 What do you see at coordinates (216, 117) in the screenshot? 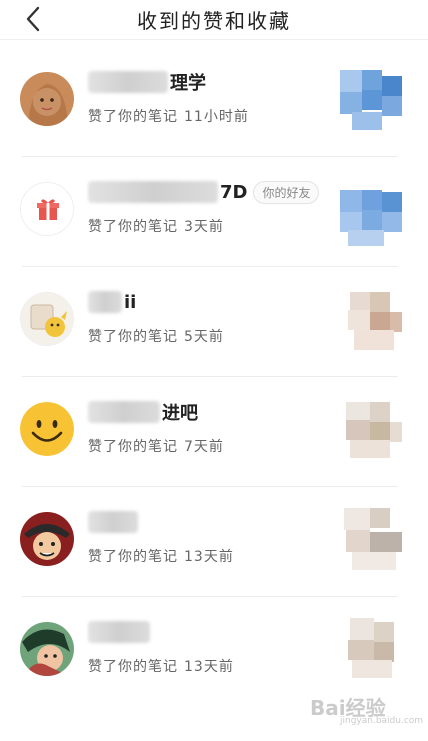
I see `timestamp: 11小时前` at bounding box center [216, 117].